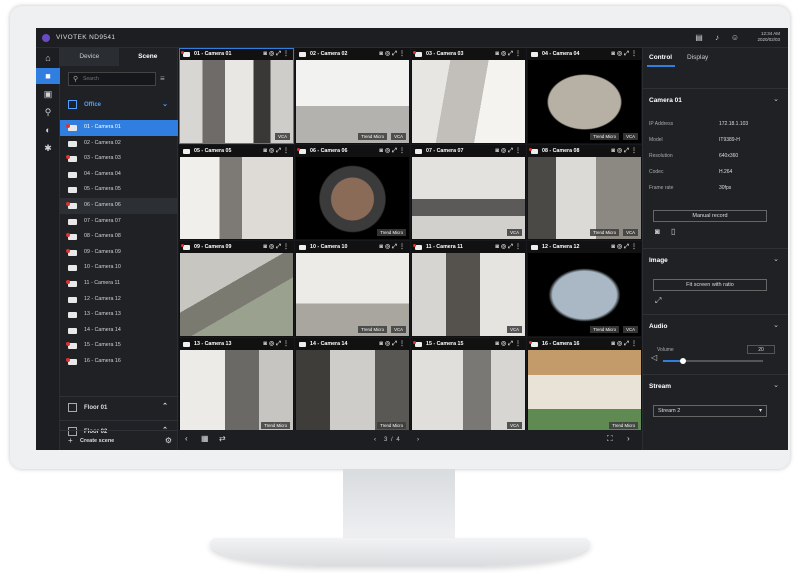 This screenshot has height=573, width=800. What do you see at coordinates (119, 128) in the screenshot?
I see `camera-list-item: 01 - Camera 01` at bounding box center [119, 128].